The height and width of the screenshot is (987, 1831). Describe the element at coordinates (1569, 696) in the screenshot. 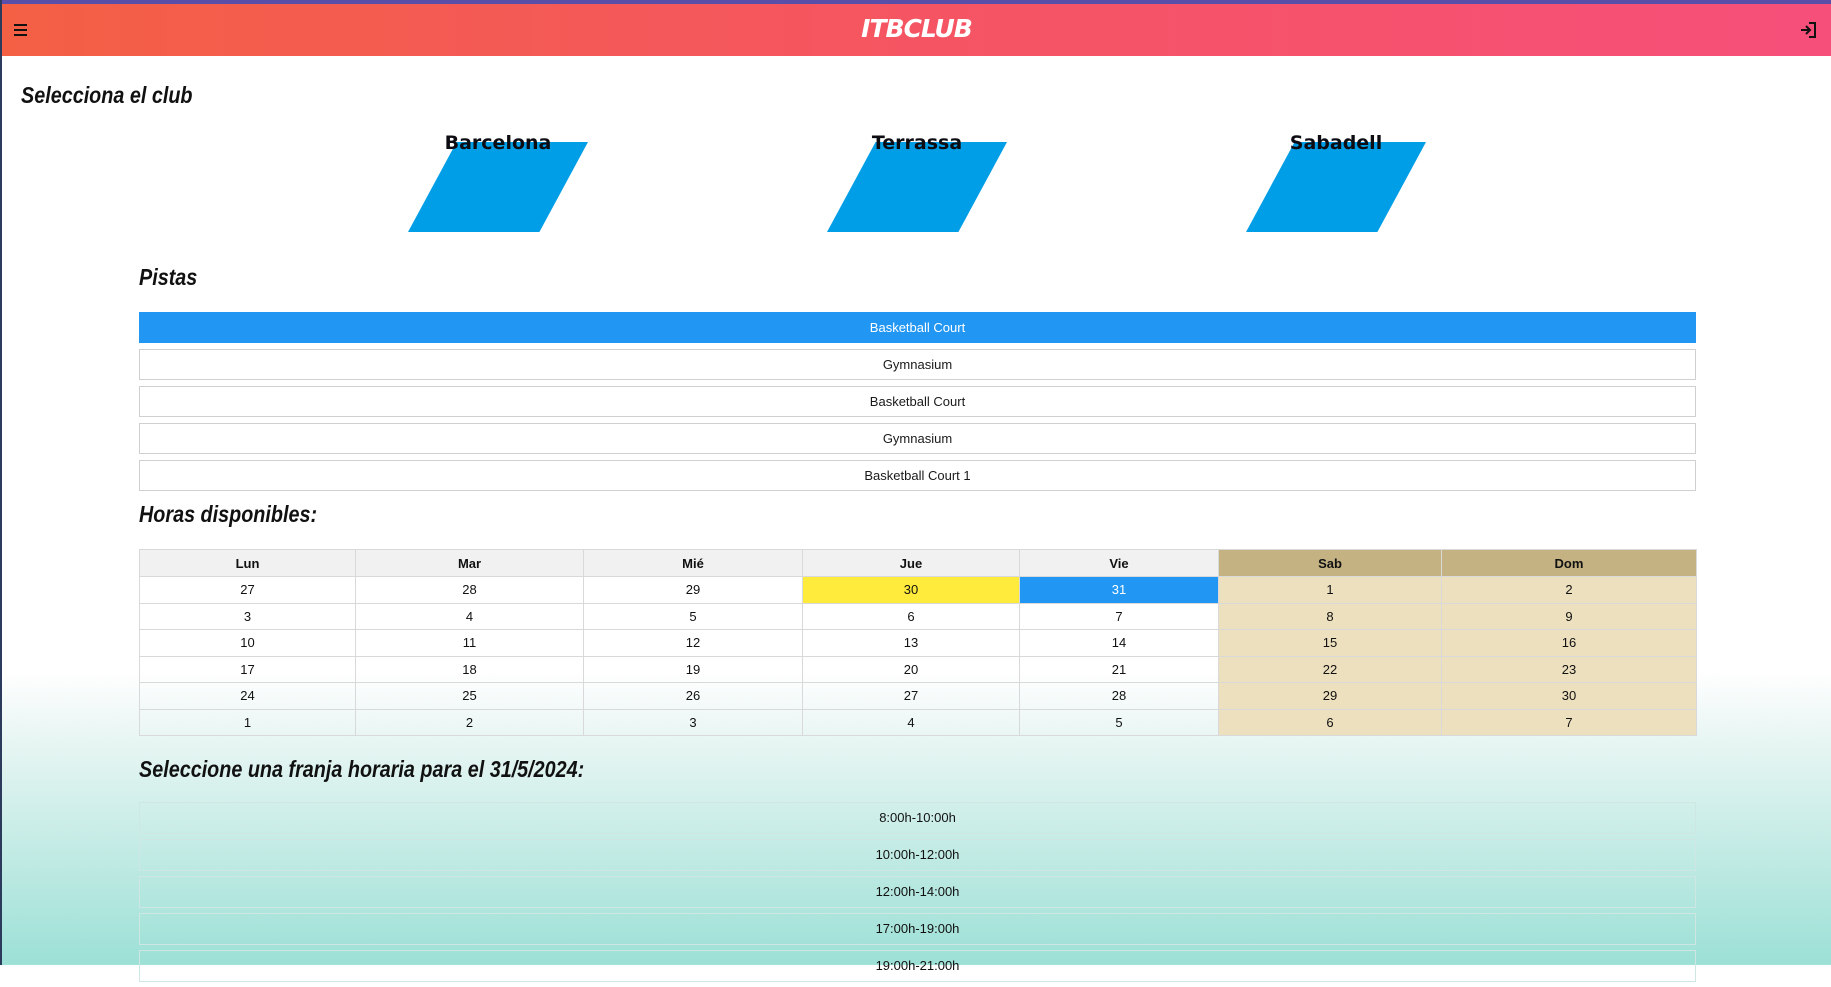

I see `calendar-day: 30` at that location.